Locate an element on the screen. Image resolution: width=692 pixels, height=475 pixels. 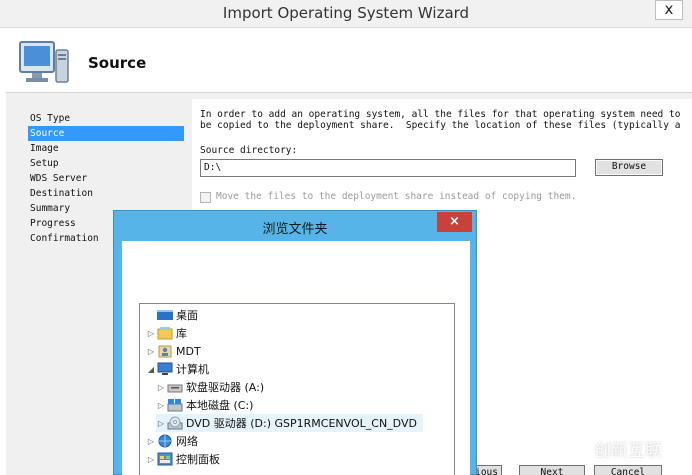
dvd-drive-icon is located at coordinates (175, 423).